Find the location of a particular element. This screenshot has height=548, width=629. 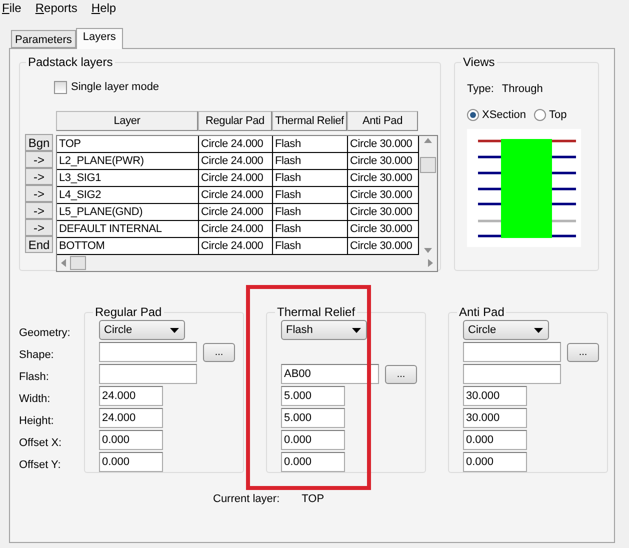

current-layer-value: TOP is located at coordinates (313, 499).